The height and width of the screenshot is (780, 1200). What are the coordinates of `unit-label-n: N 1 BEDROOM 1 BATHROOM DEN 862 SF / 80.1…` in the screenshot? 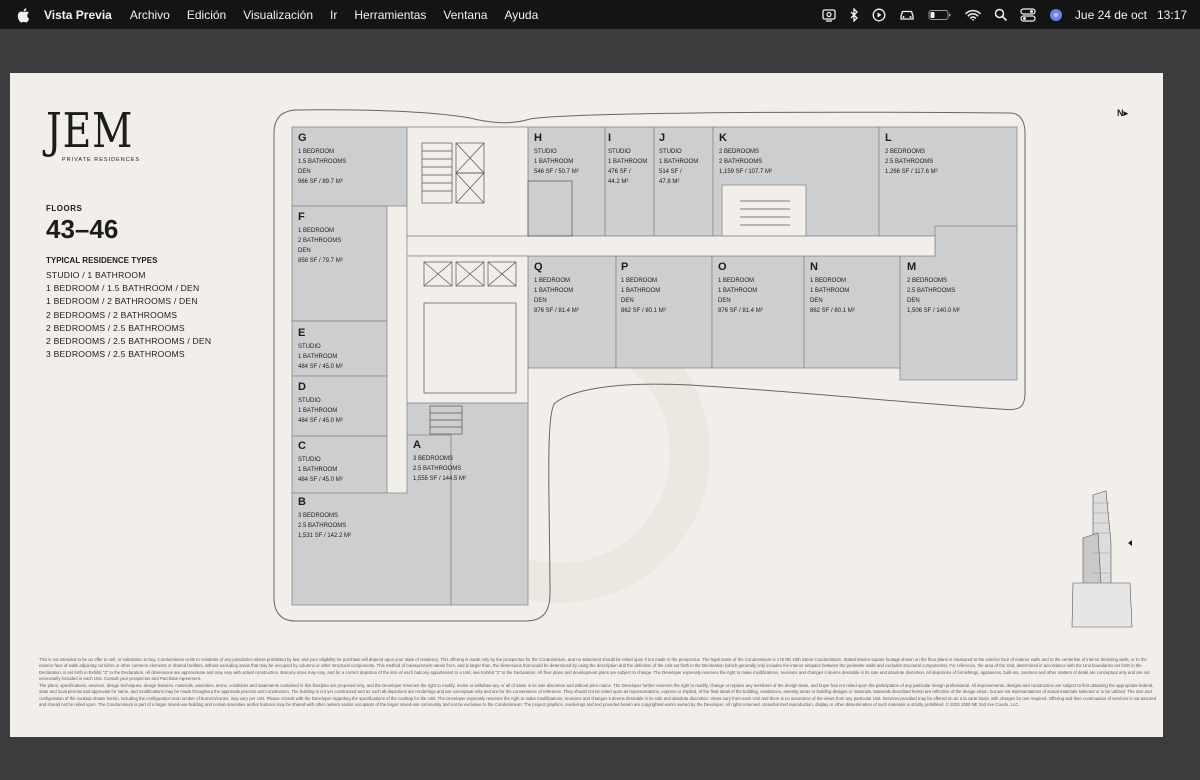 It's located at (832, 288).